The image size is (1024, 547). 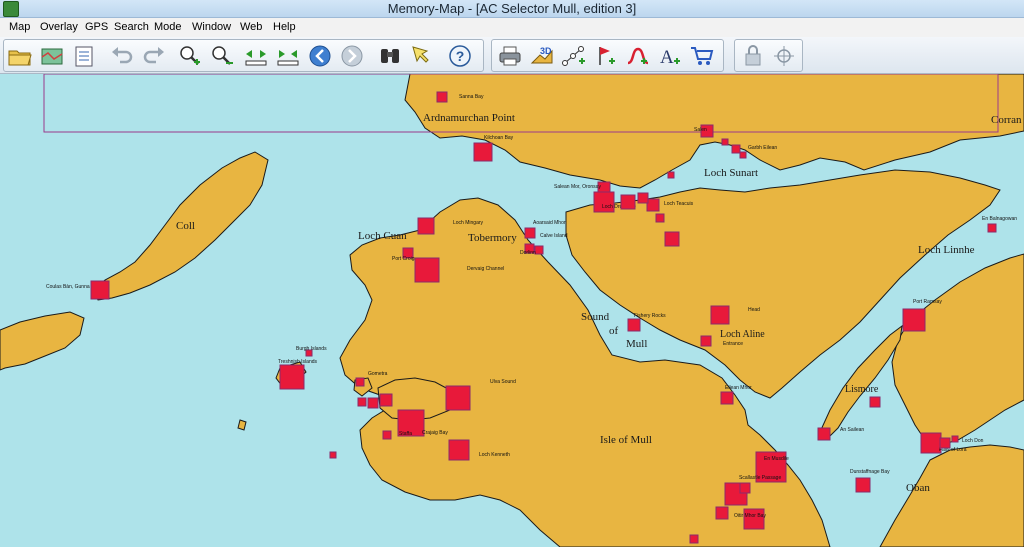 I want to click on binoculars-icon, so click(x=390, y=56).